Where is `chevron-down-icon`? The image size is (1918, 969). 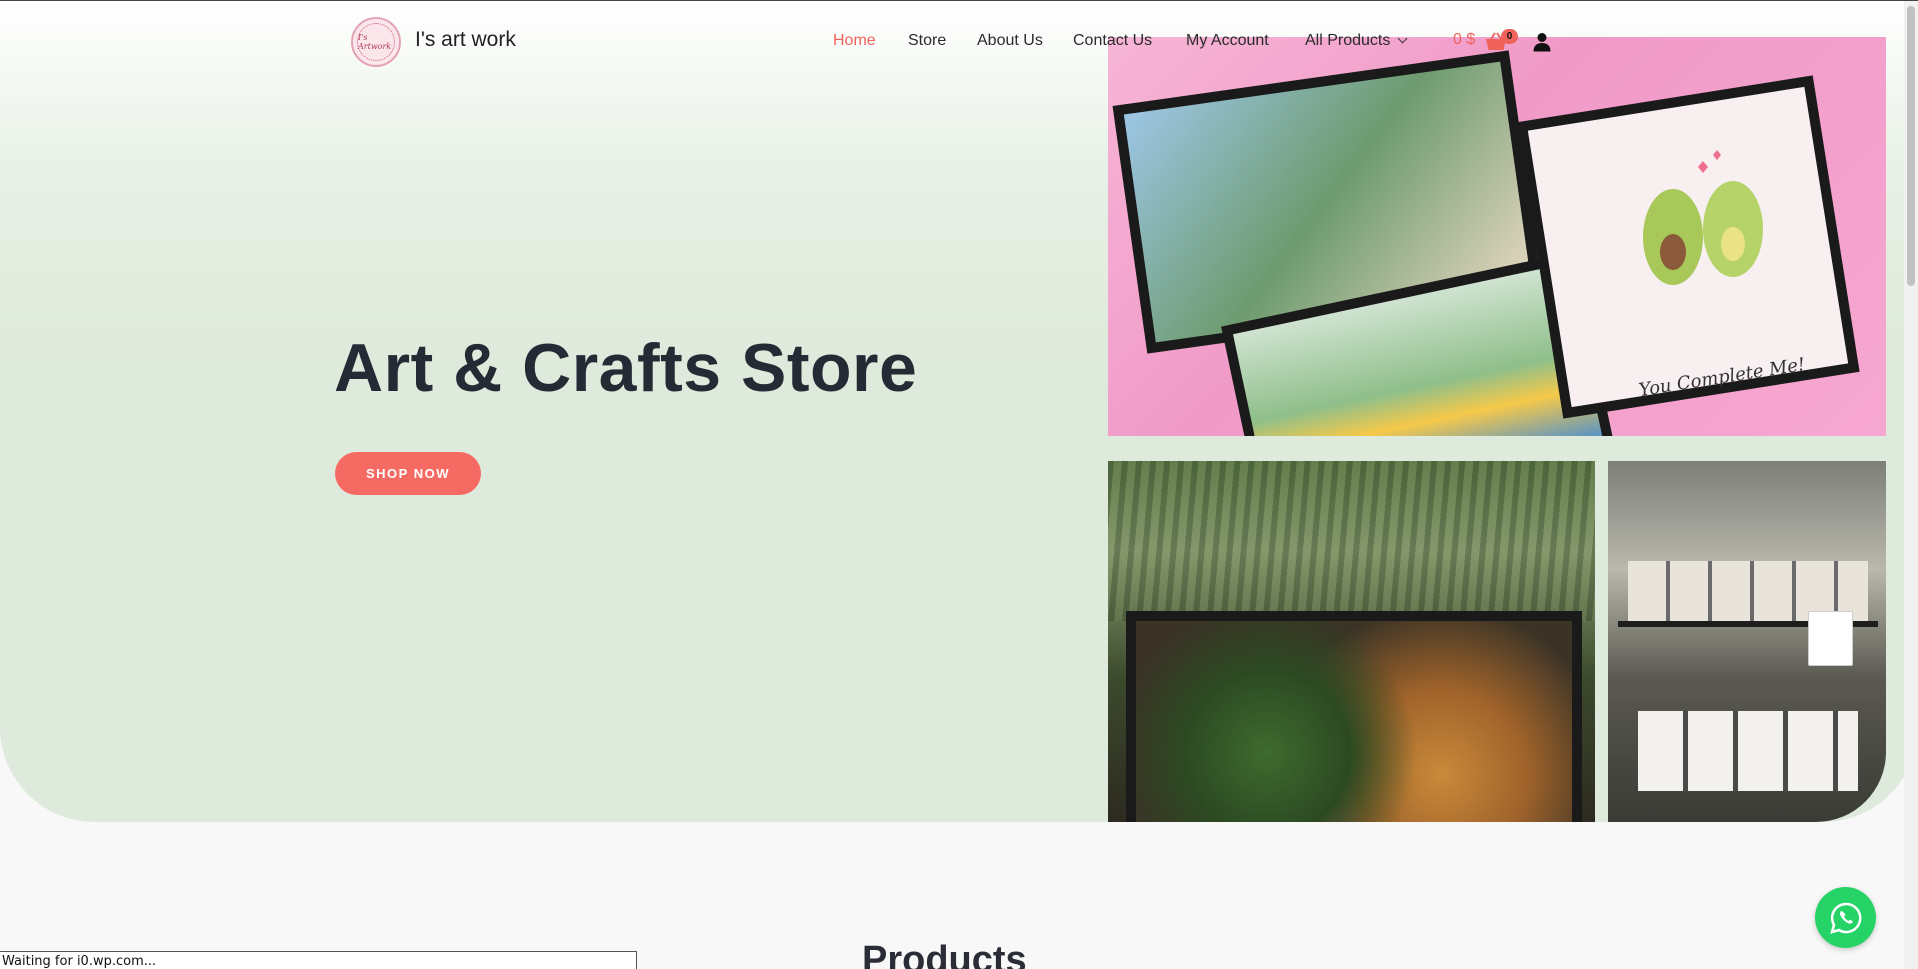 chevron-down-icon is located at coordinates (1402, 38).